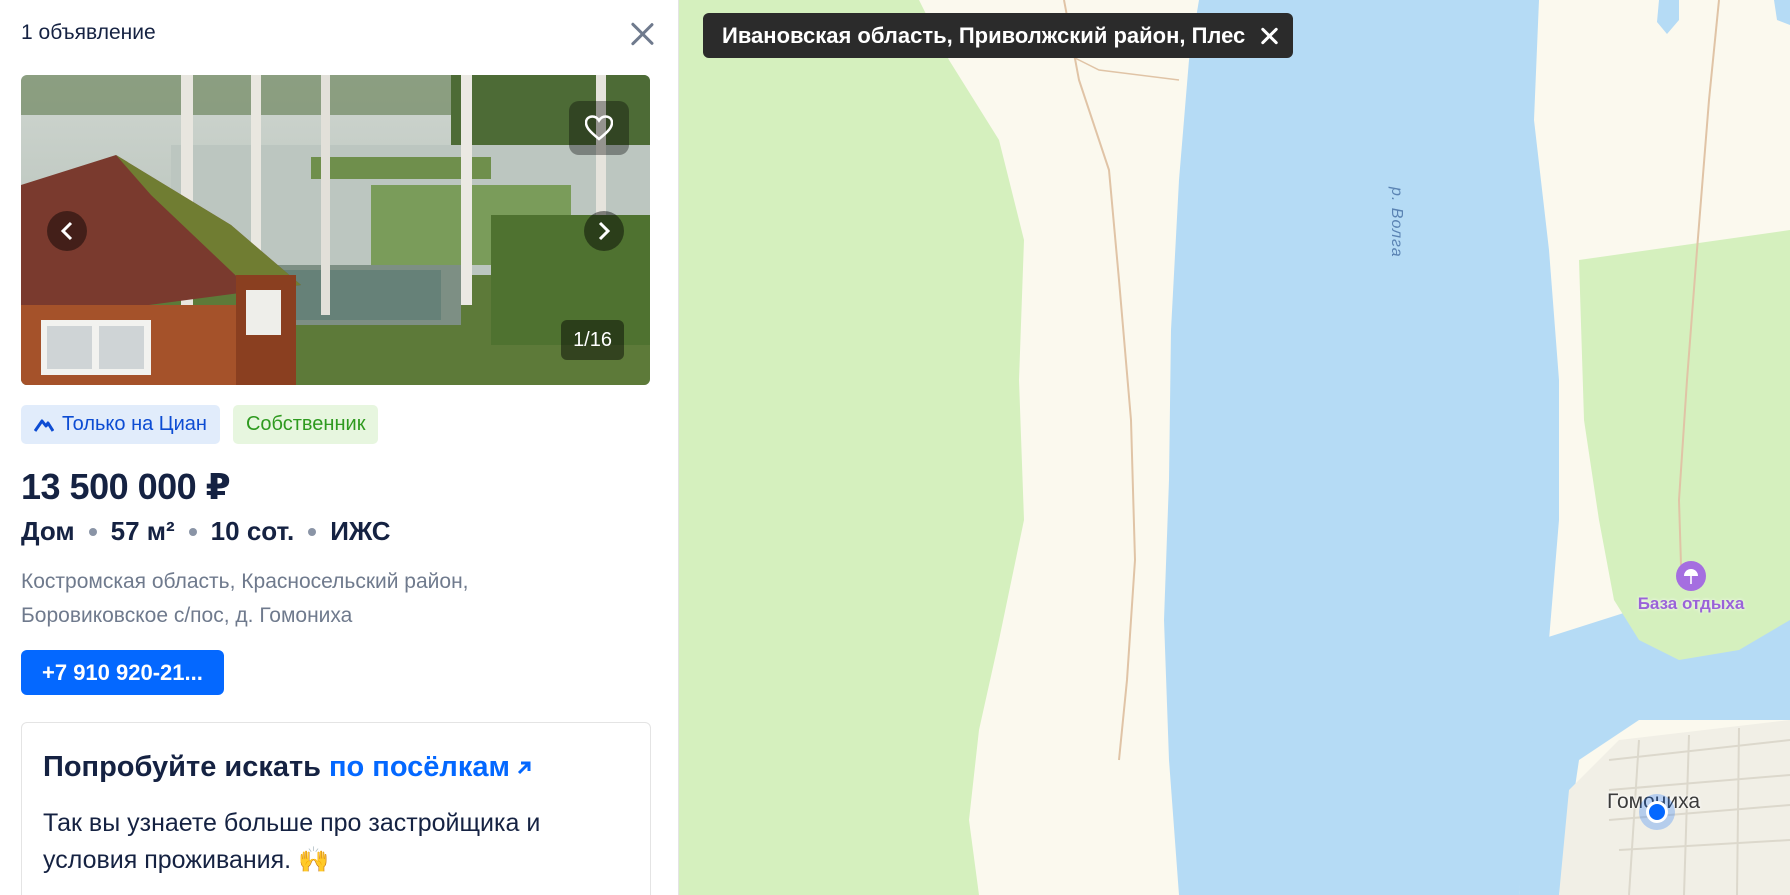 The height and width of the screenshot is (895, 1790). I want to click on only-cian-label: Только на Циан, so click(134, 424).